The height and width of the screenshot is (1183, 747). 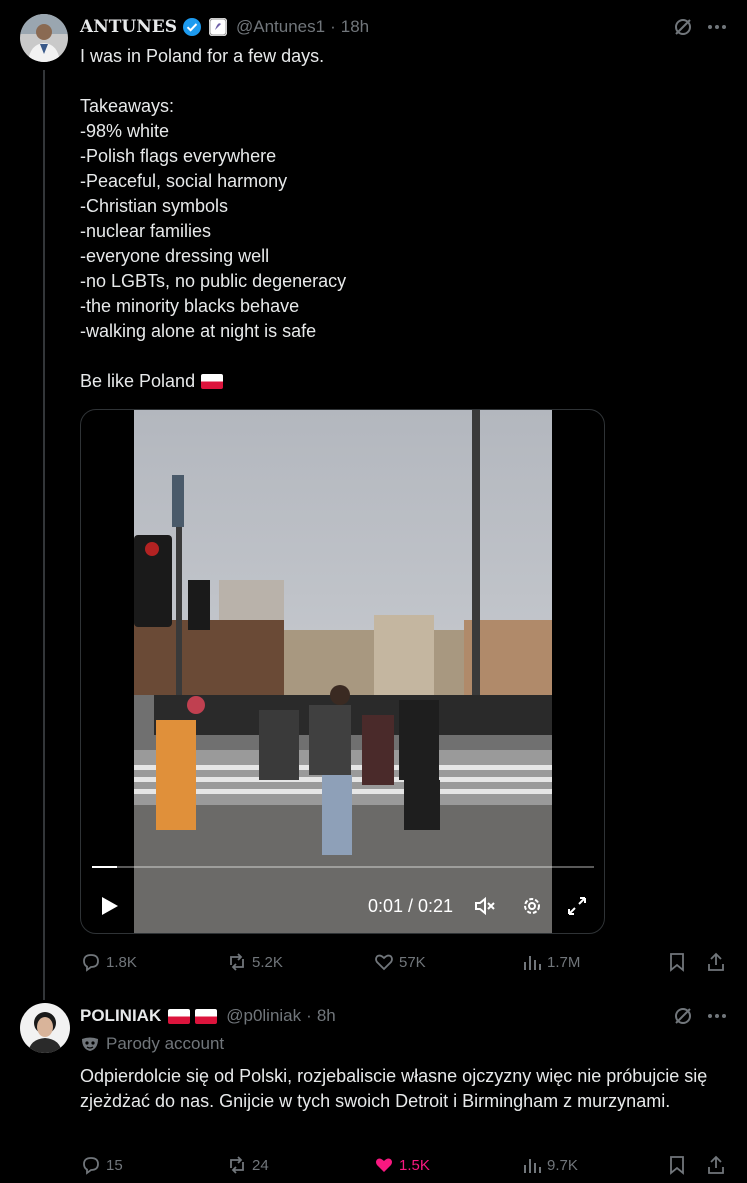 What do you see at coordinates (217, 27) in the screenshot?
I see `affiliate-badge-icon` at bounding box center [217, 27].